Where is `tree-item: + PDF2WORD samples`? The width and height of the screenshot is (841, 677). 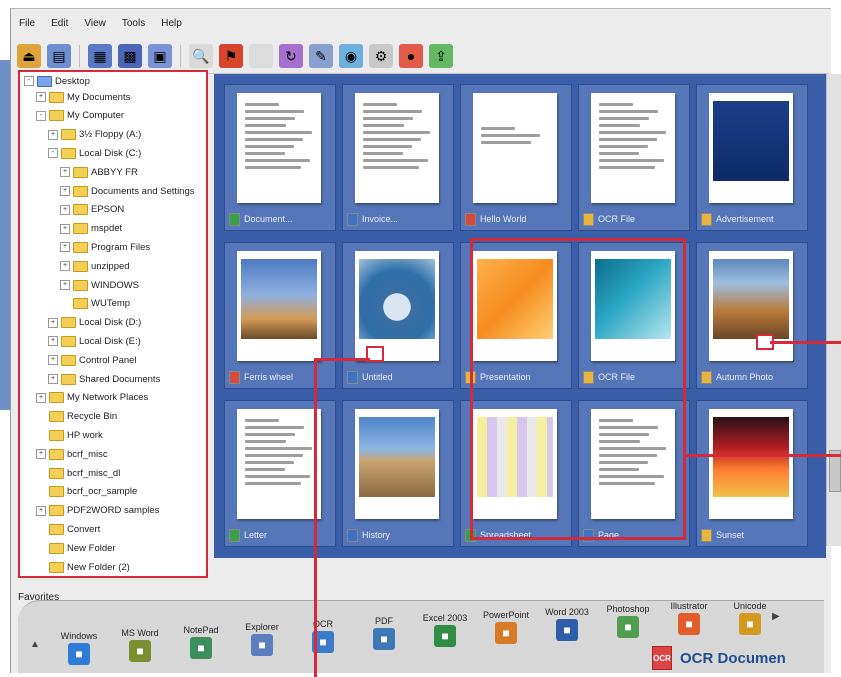 tree-item: + PDF2WORD samples is located at coordinates (97, 511).